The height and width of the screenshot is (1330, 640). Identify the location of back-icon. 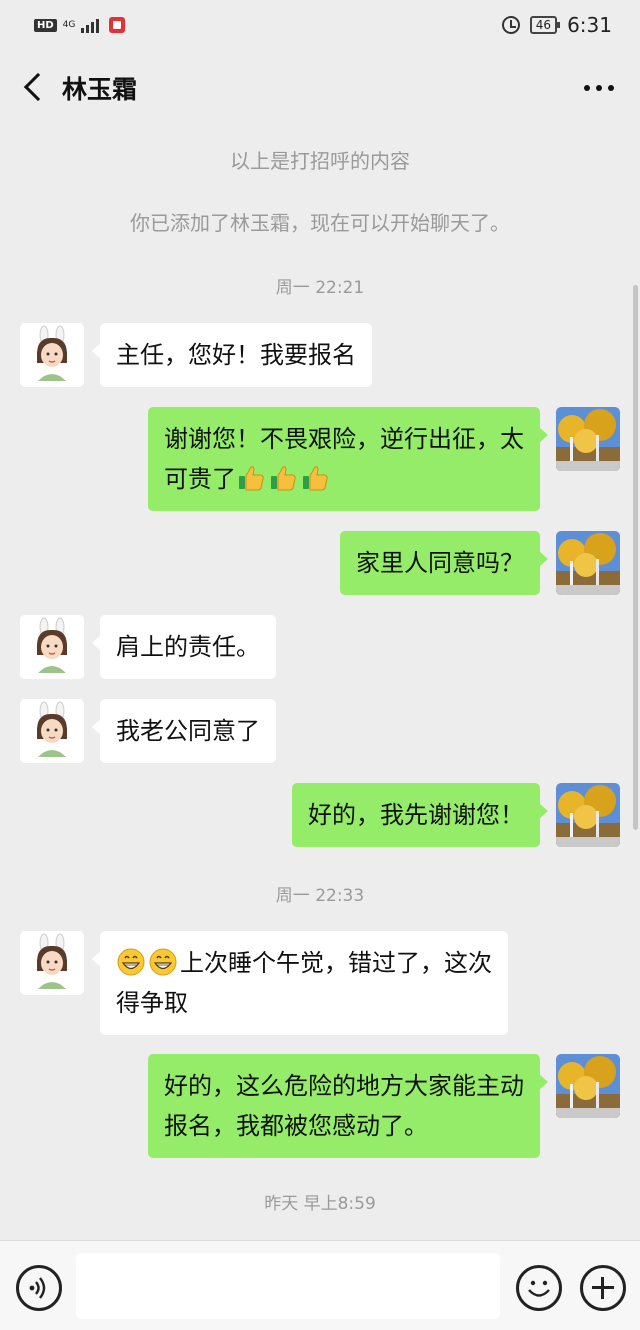
(37, 88).